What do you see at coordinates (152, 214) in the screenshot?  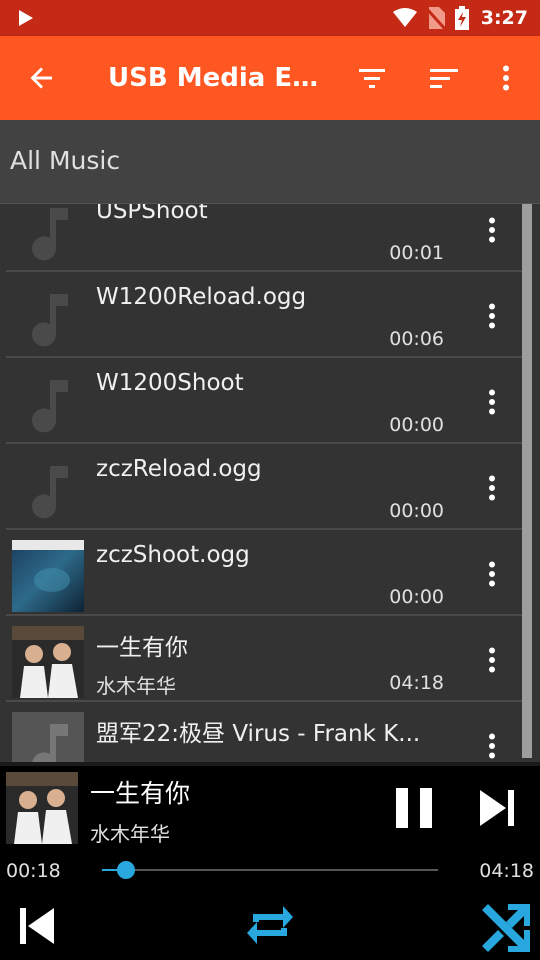 I see `track-name: USPShoot` at bounding box center [152, 214].